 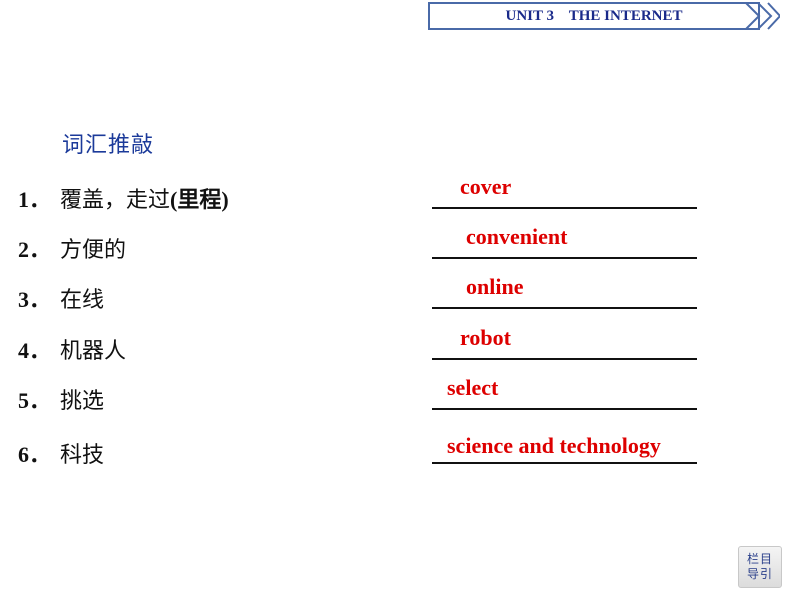 What do you see at coordinates (397, 404) in the screenshot?
I see `vocab-row: 5． 挑选 select` at bounding box center [397, 404].